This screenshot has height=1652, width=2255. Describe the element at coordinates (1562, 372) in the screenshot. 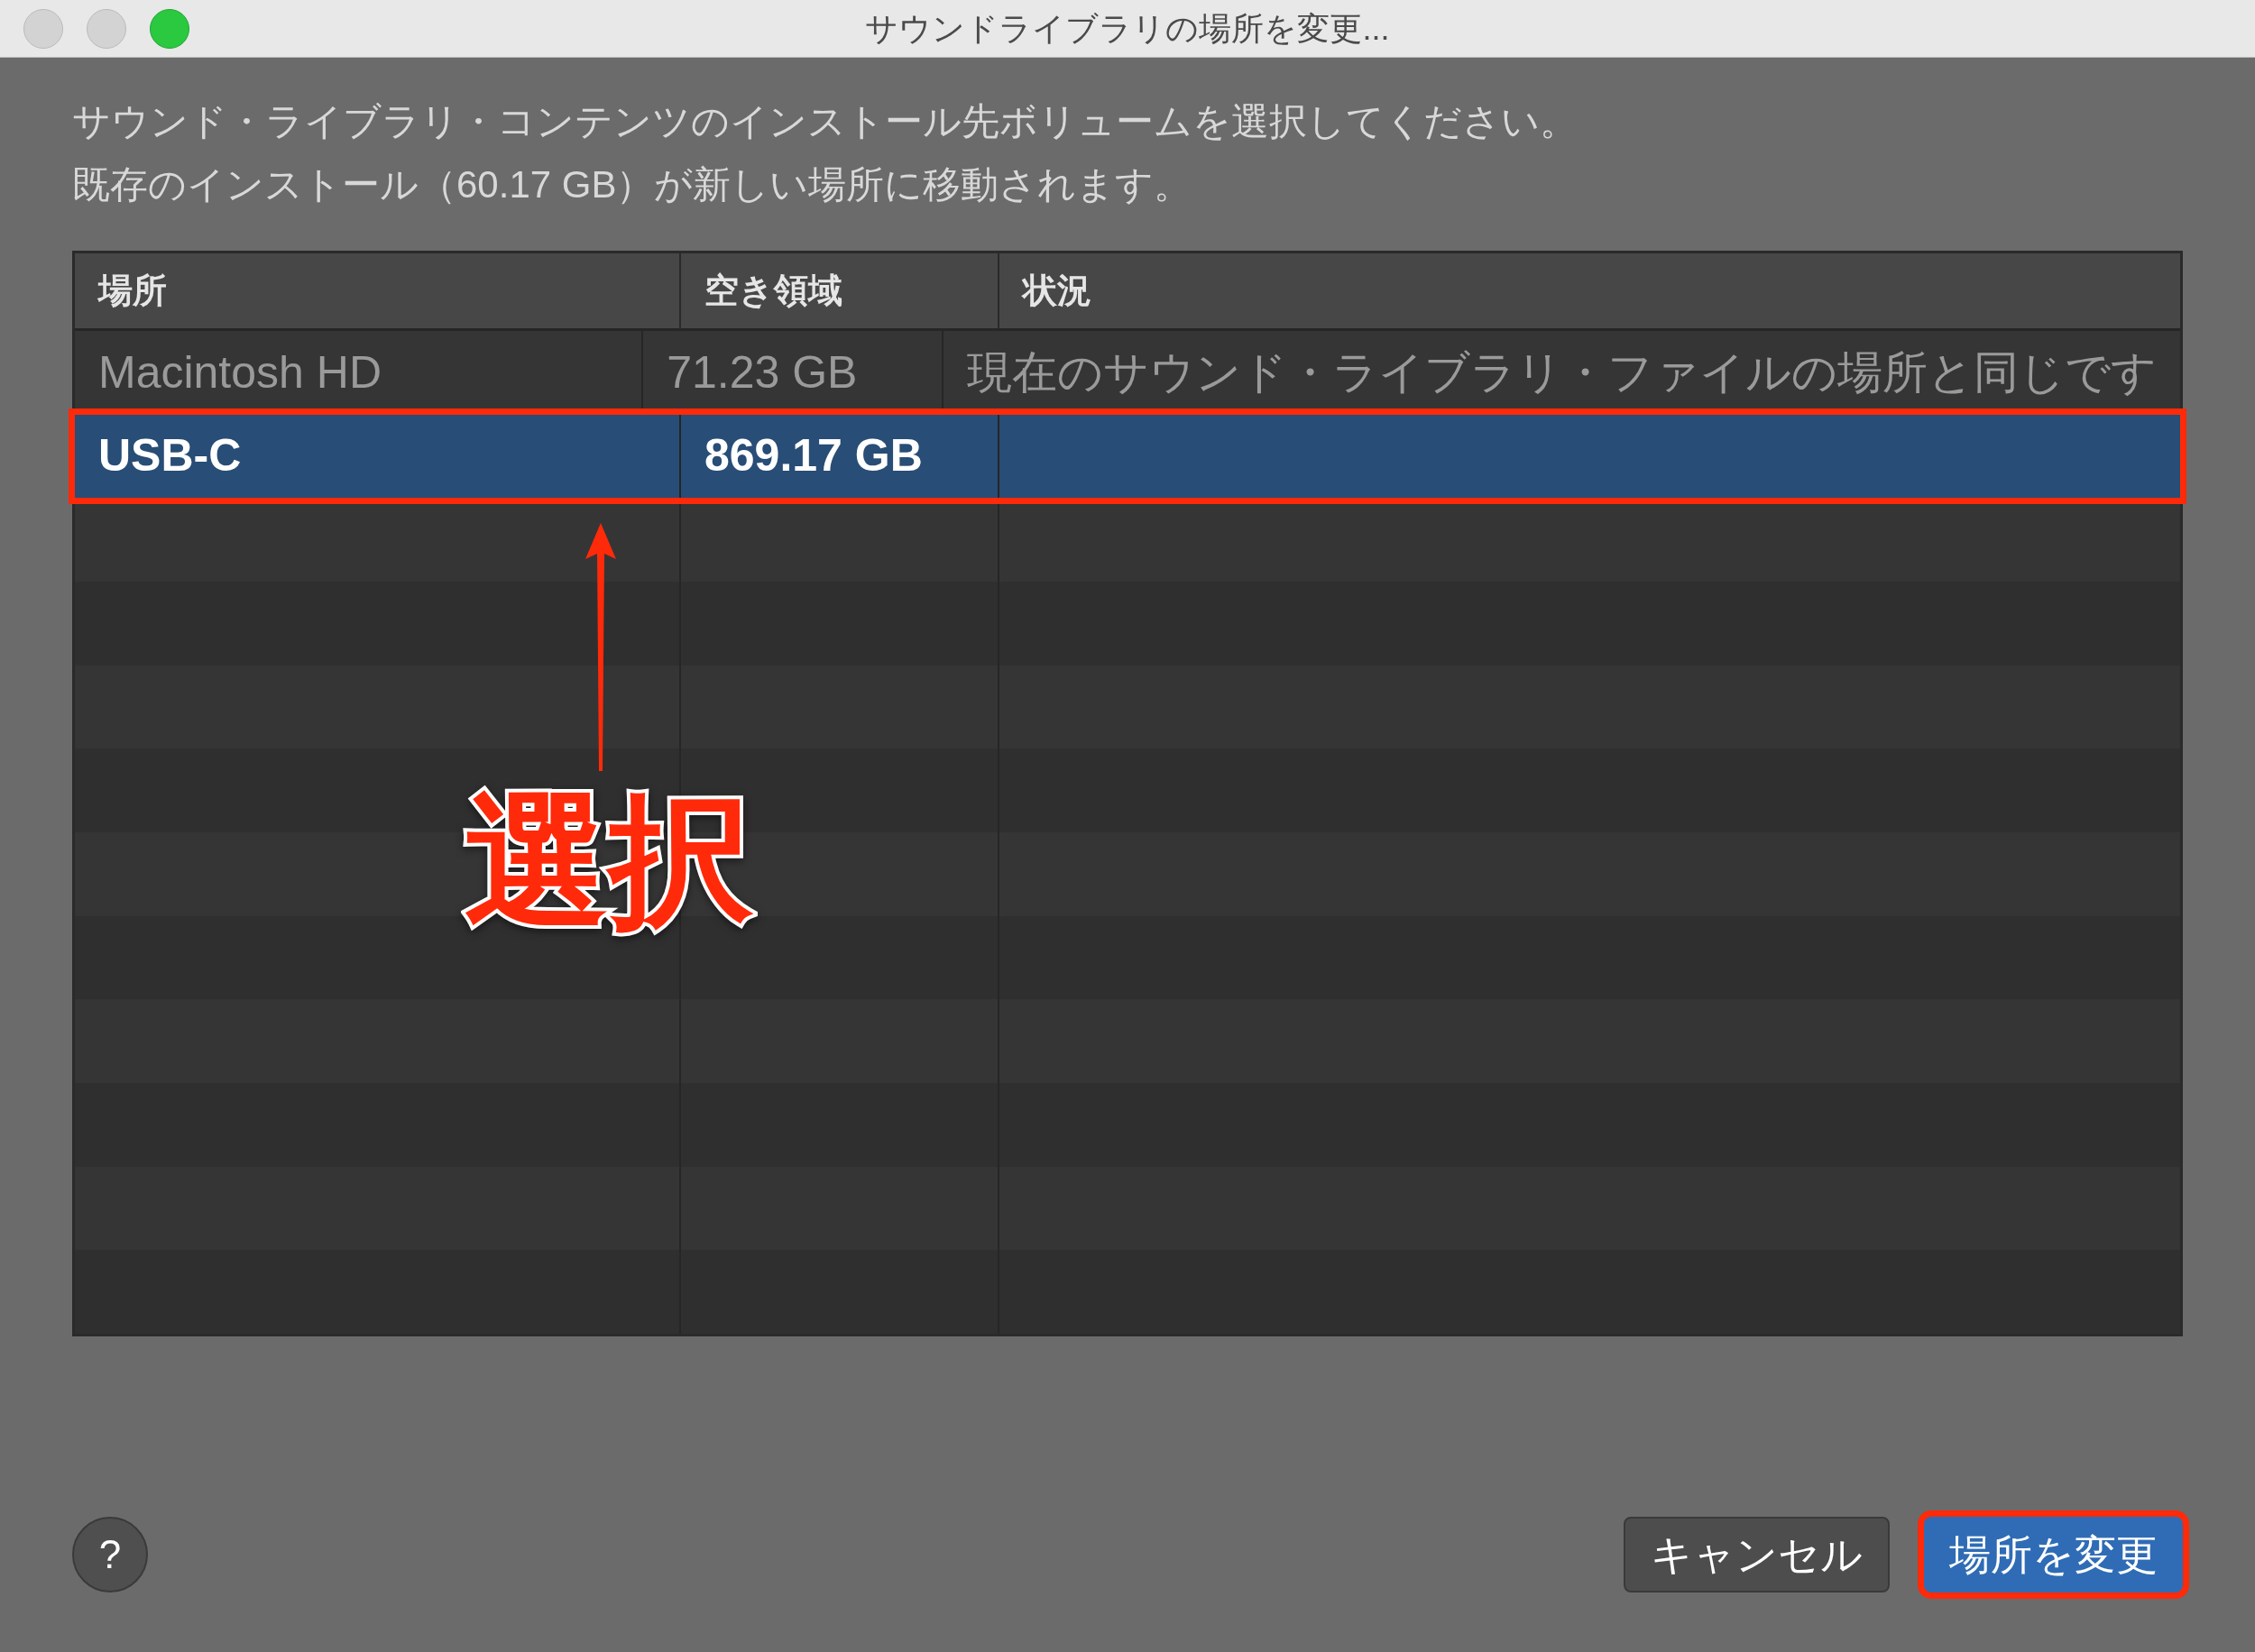

I see `table-cell-text: 現在のサウンド・ライブラリ・ファイルの場所と同じです` at that location.